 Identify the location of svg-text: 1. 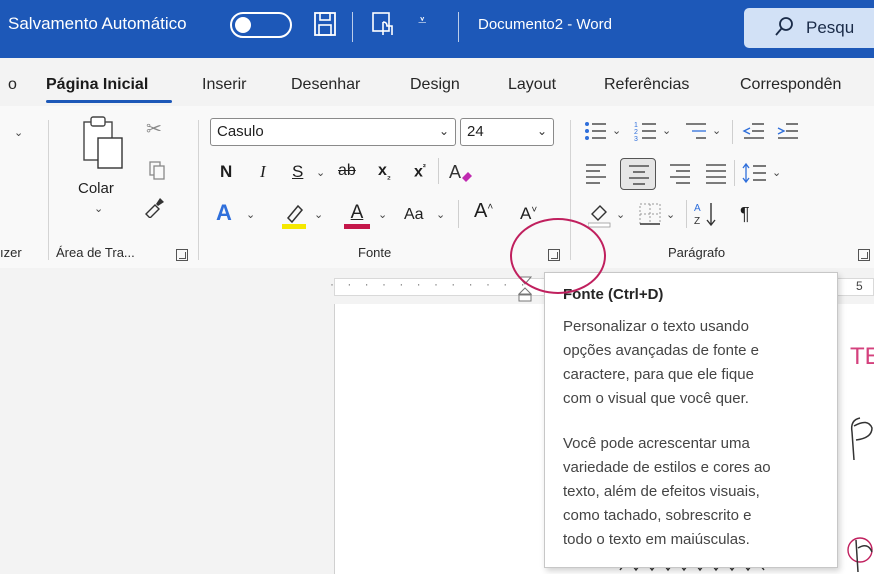
(636, 125).